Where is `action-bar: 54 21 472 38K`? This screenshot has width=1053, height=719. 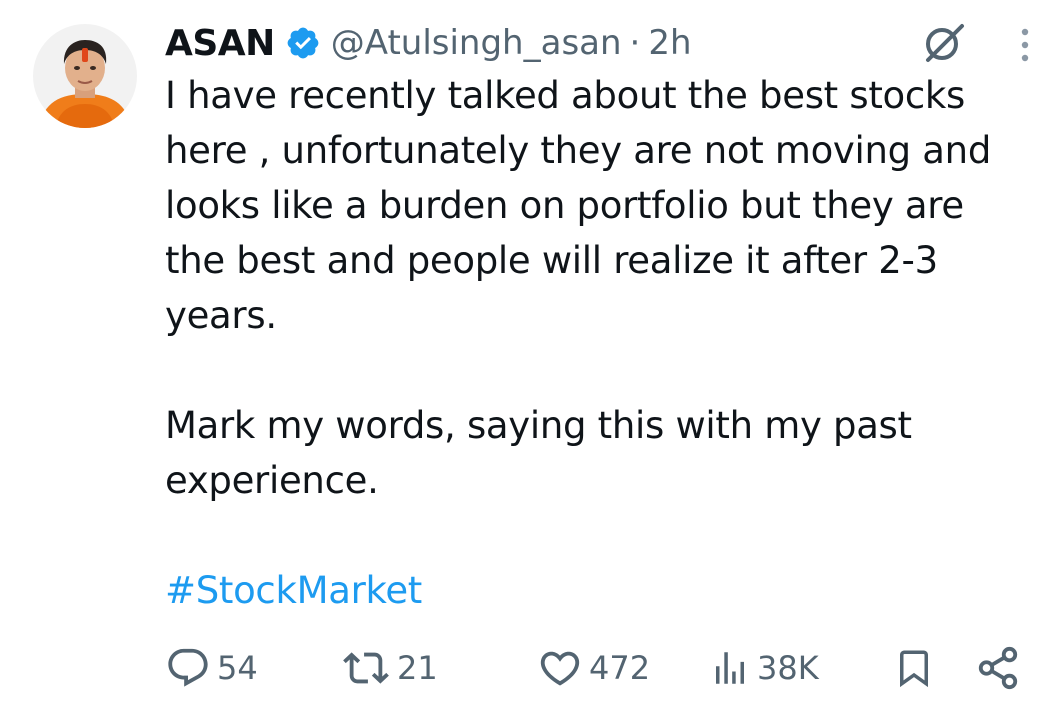
action-bar: 54 21 472 38K is located at coordinates (595, 668).